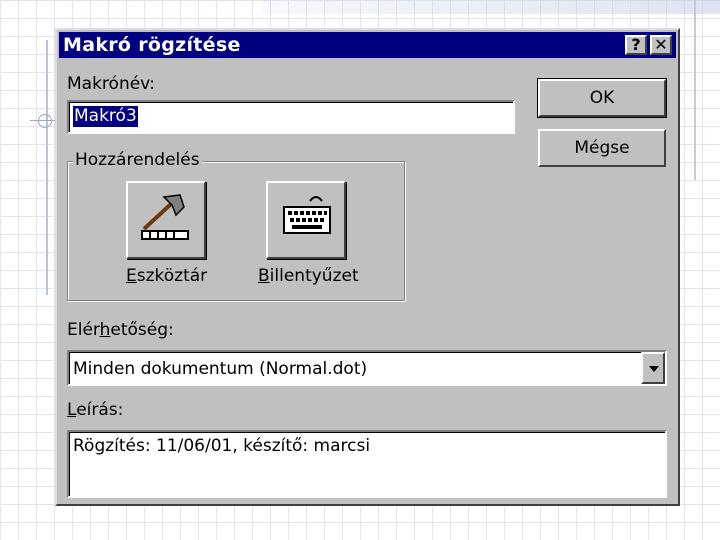 This screenshot has height=540, width=720. I want to click on description-value: Rögzítés: 11/06/01, készítő: marcsi, so click(222, 446).